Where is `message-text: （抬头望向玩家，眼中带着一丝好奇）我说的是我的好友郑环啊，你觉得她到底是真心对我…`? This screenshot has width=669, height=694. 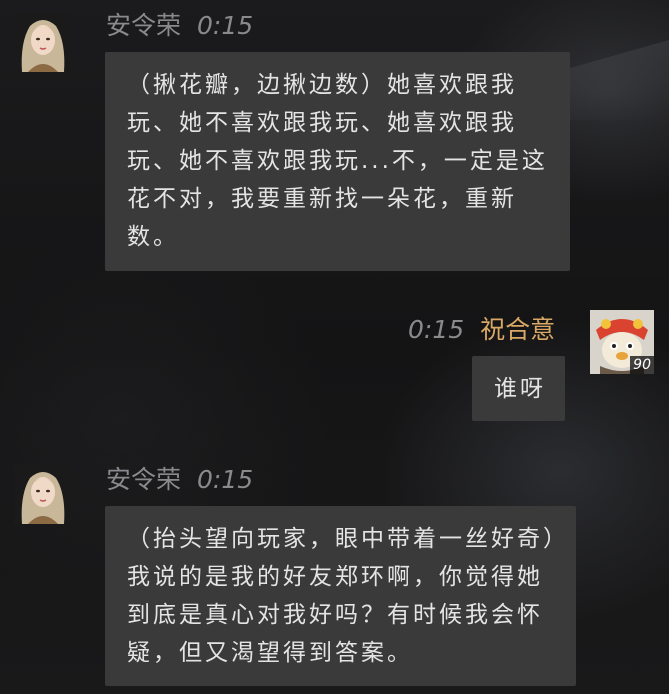 message-text: （抬头望向玩家，眼中带着一丝好奇）我说的是我的好友郑环啊，你觉得她到底是真心对我… is located at coordinates (342, 596).